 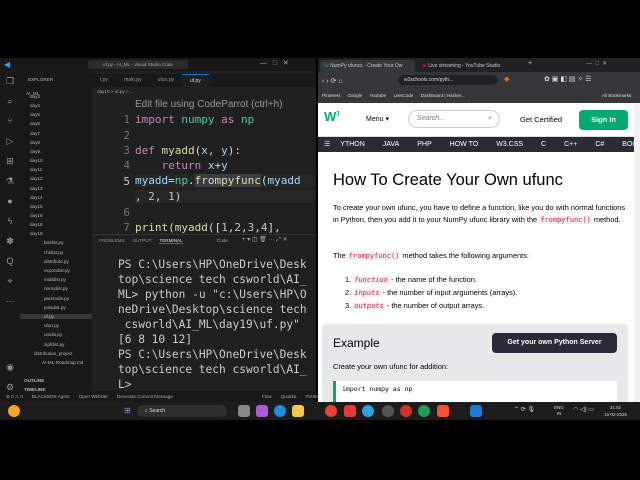 I want to click on folder-item: day18, so click(x=36, y=224).